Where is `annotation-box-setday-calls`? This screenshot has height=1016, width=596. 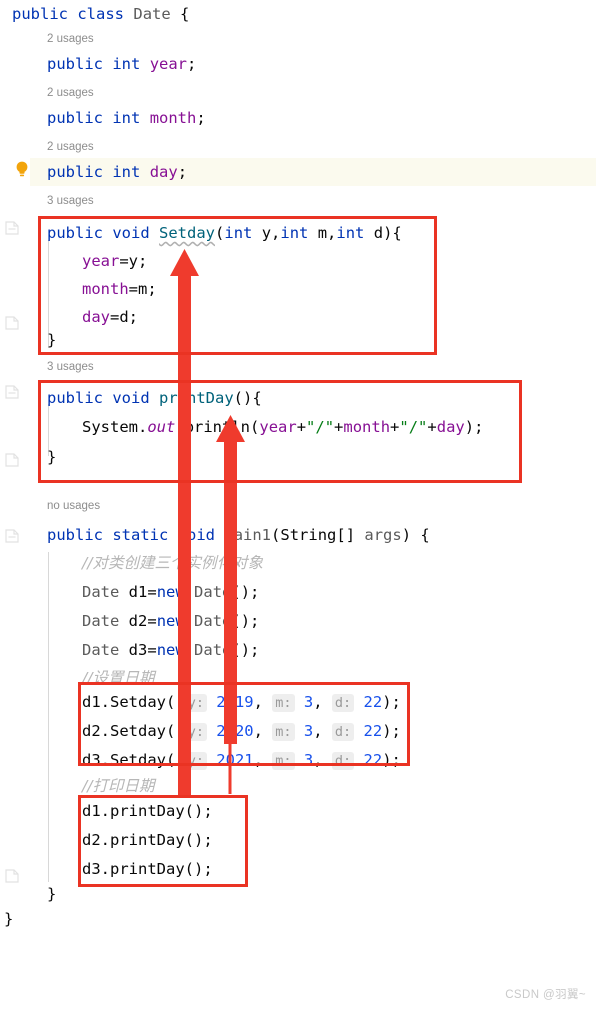 annotation-box-setday-calls is located at coordinates (244, 724).